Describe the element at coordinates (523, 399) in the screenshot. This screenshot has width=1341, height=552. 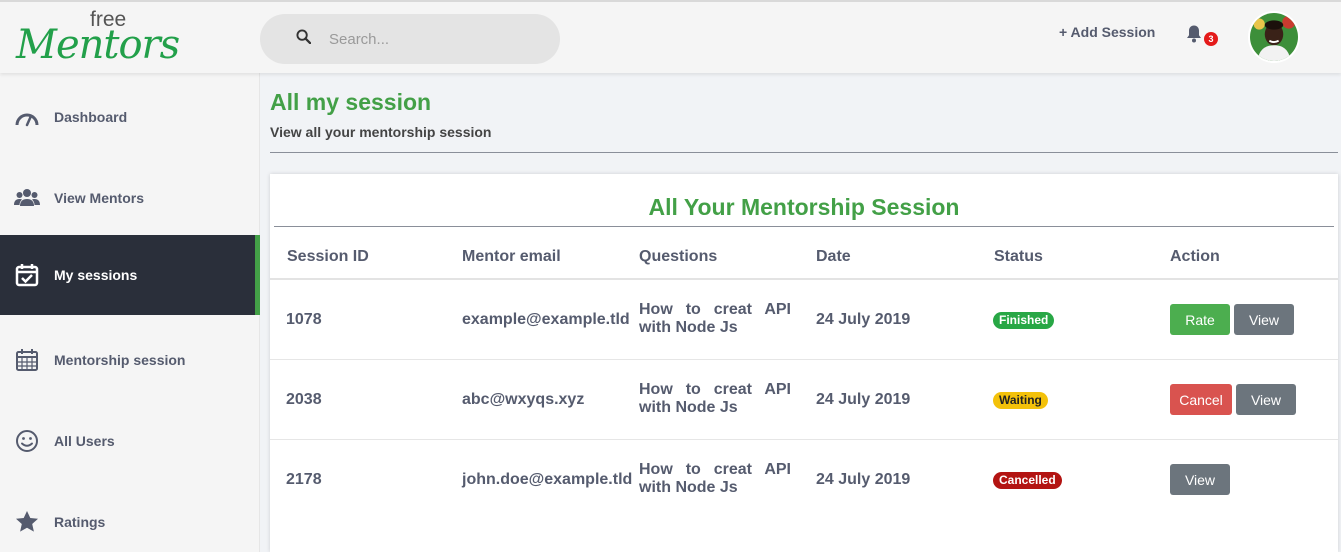
I see `mentor-email-cell: abc@wxyqs.xyz` at that location.